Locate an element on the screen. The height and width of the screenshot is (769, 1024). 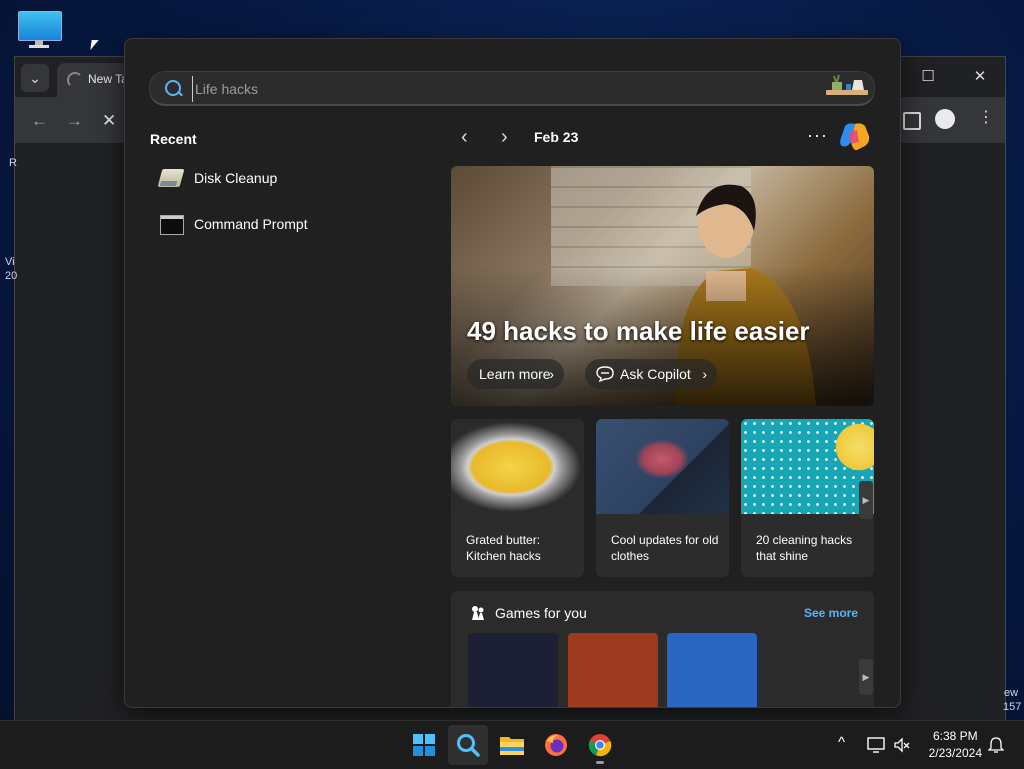
copilot-icon is located at coordinates (855, 137).